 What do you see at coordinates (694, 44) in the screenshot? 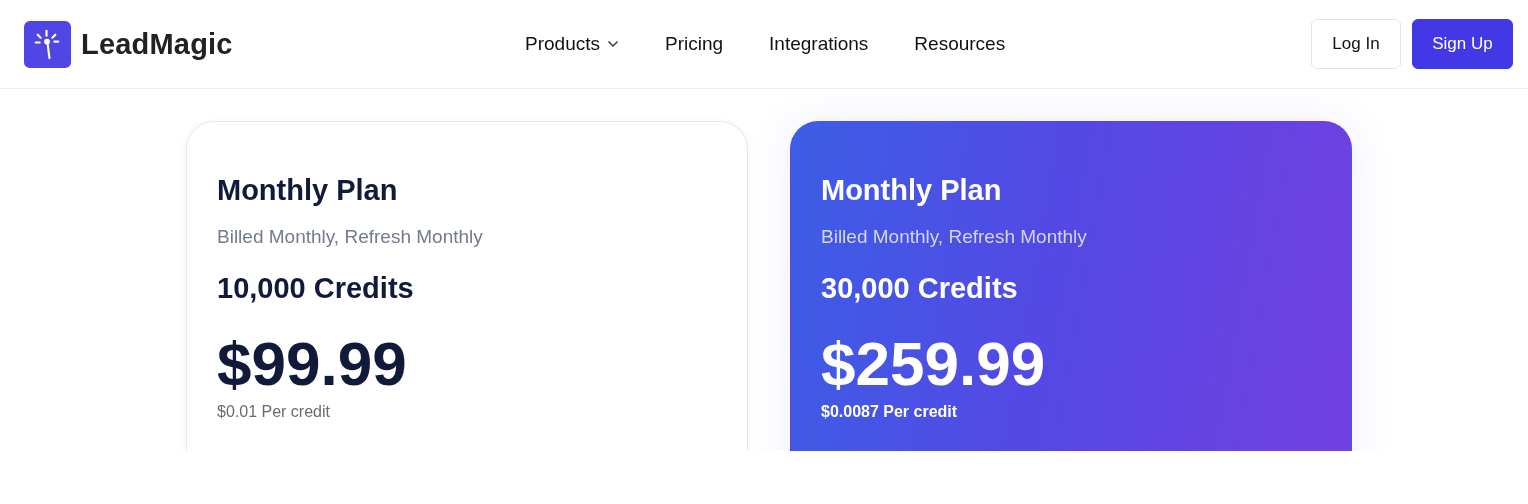
I see `nav-link: Pricing` at bounding box center [694, 44].